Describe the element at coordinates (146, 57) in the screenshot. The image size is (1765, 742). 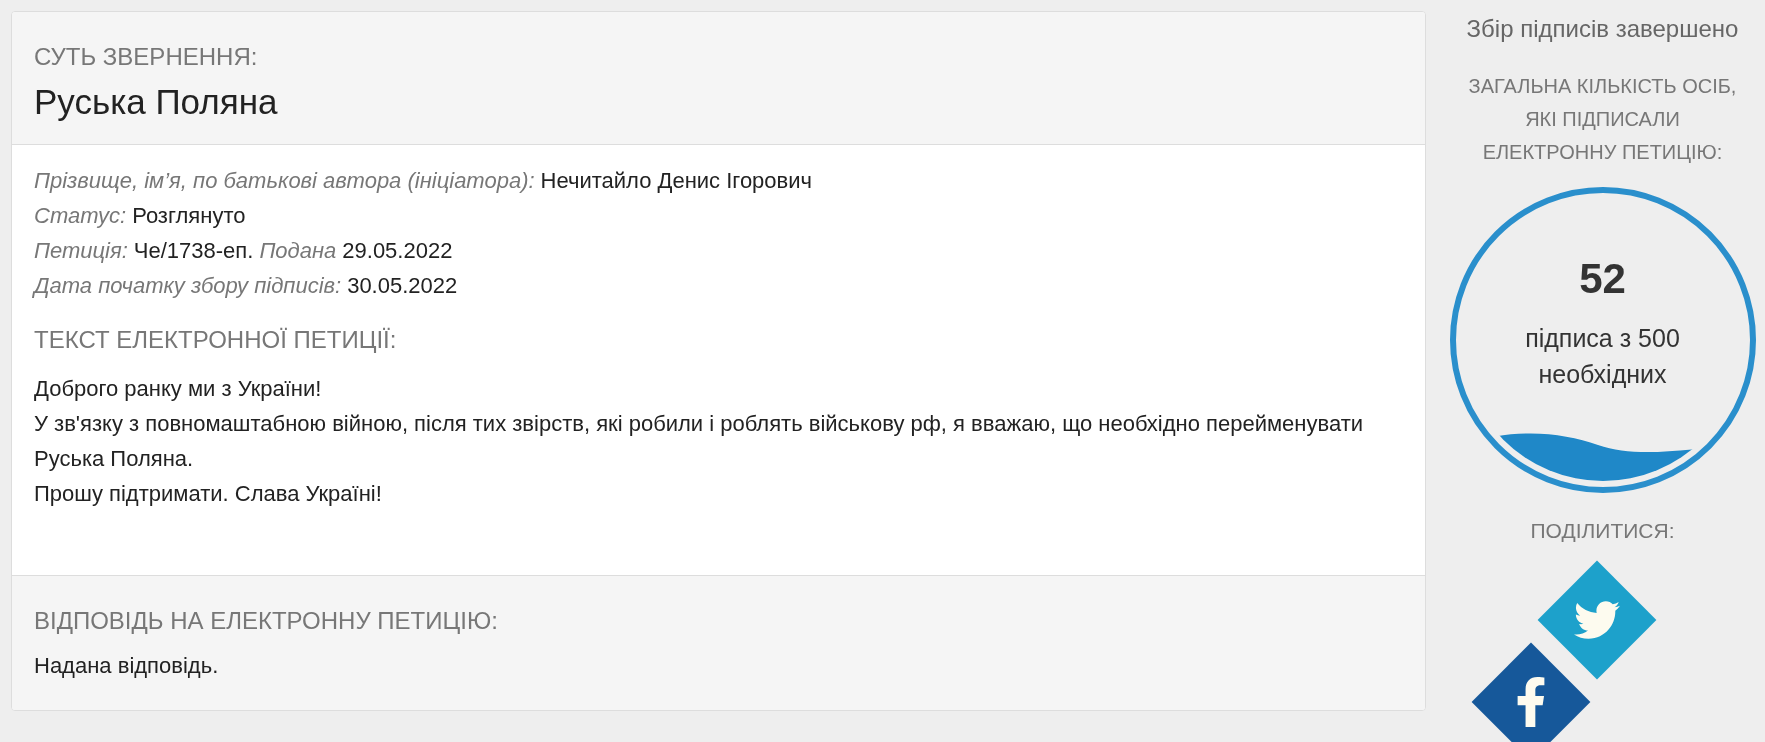
I see `section-label: СУТЬ ЗВЕРНЕННЯ:` at that location.